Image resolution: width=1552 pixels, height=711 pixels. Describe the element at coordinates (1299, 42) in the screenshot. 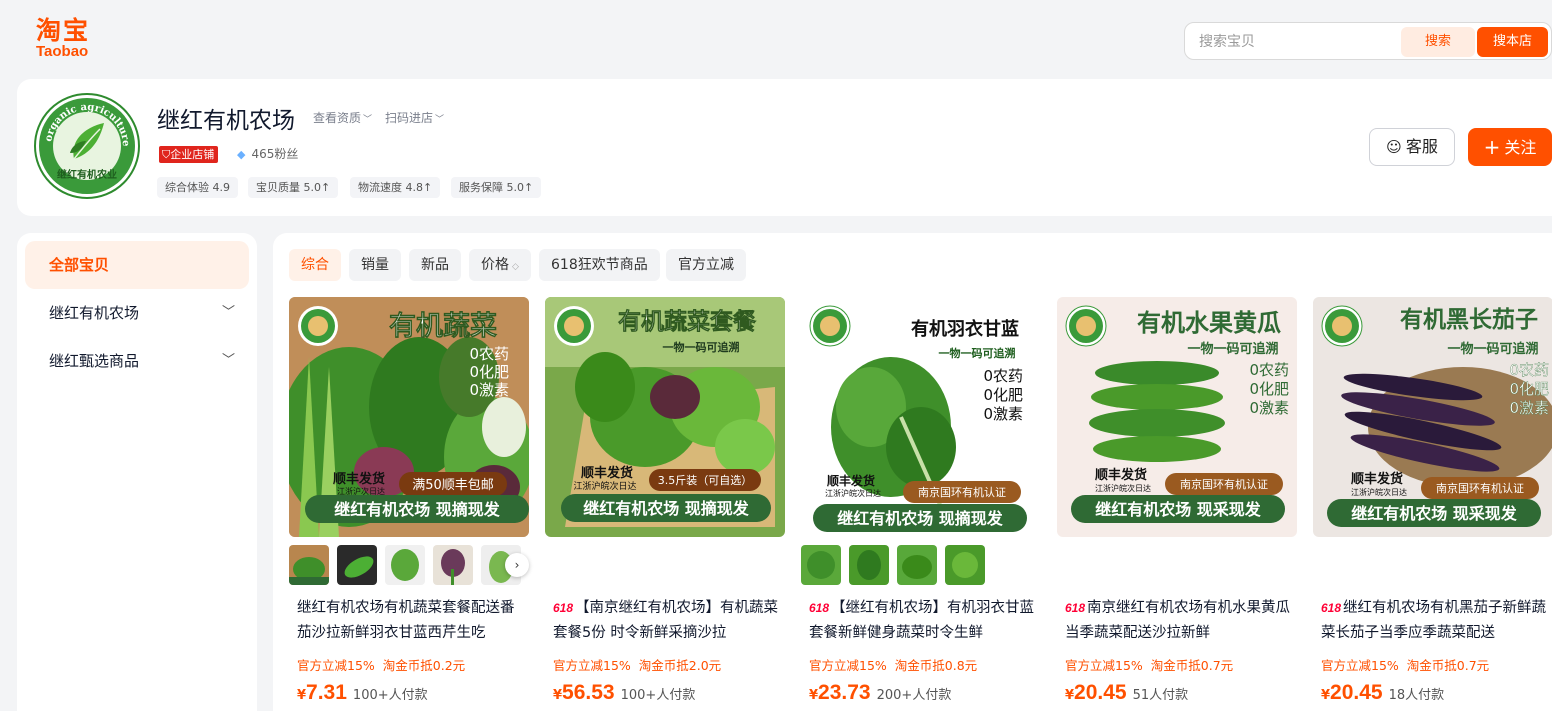

I see `search-input` at that location.